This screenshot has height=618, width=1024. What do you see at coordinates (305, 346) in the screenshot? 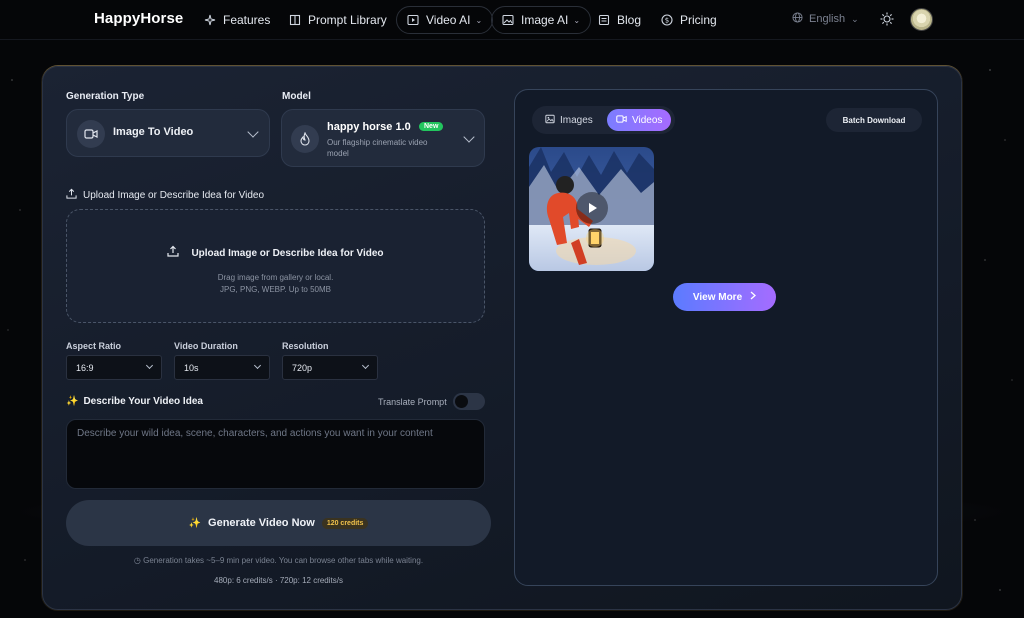
I see `resolution-label: Resolution` at bounding box center [305, 346].